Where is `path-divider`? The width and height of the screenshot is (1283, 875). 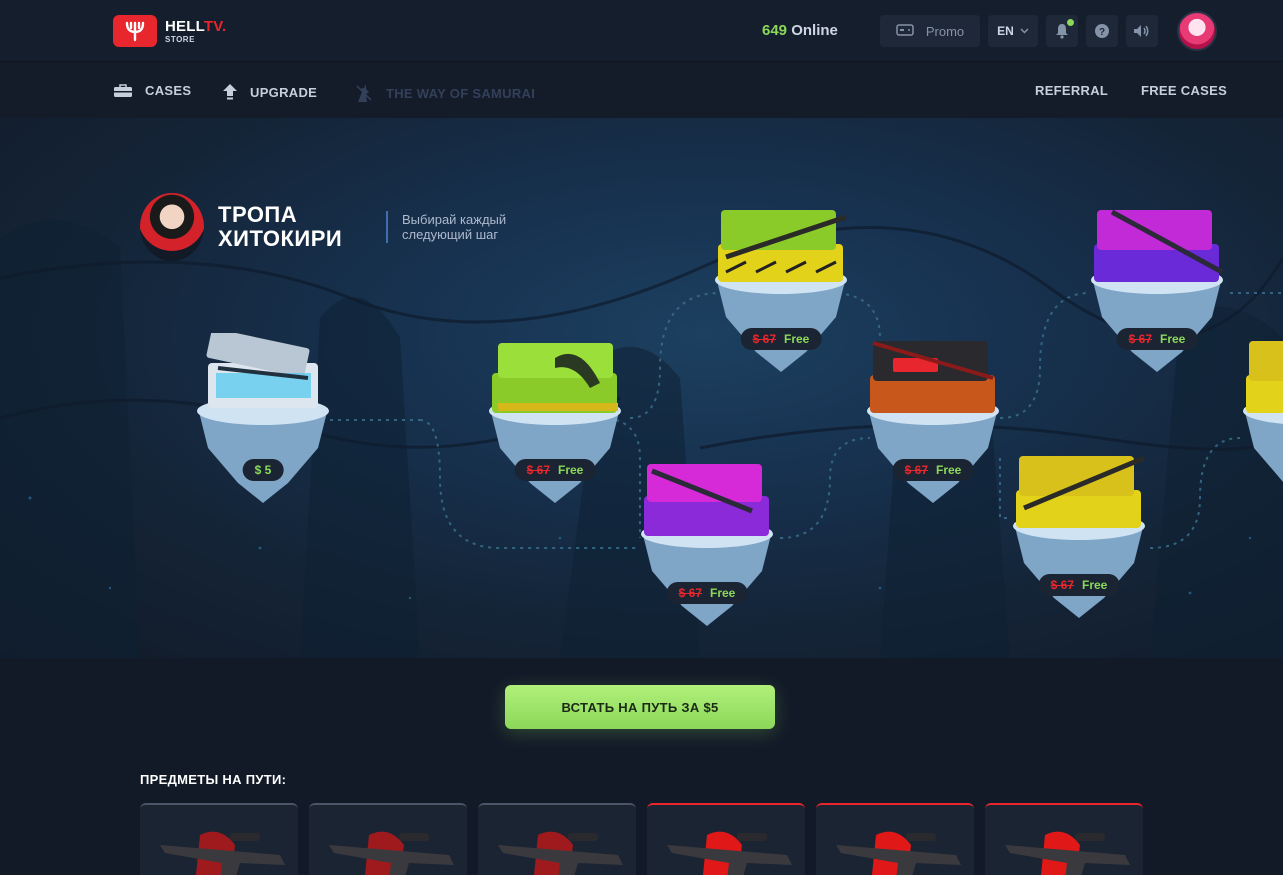
path-divider is located at coordinates (387, 227).